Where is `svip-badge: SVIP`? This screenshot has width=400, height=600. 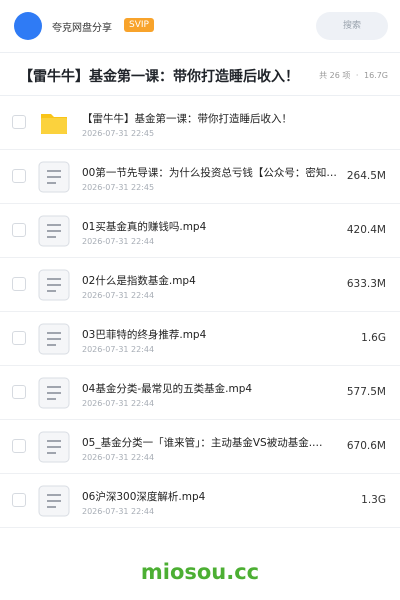 svip-badge: SVIP is located at coordinates (139, 25).